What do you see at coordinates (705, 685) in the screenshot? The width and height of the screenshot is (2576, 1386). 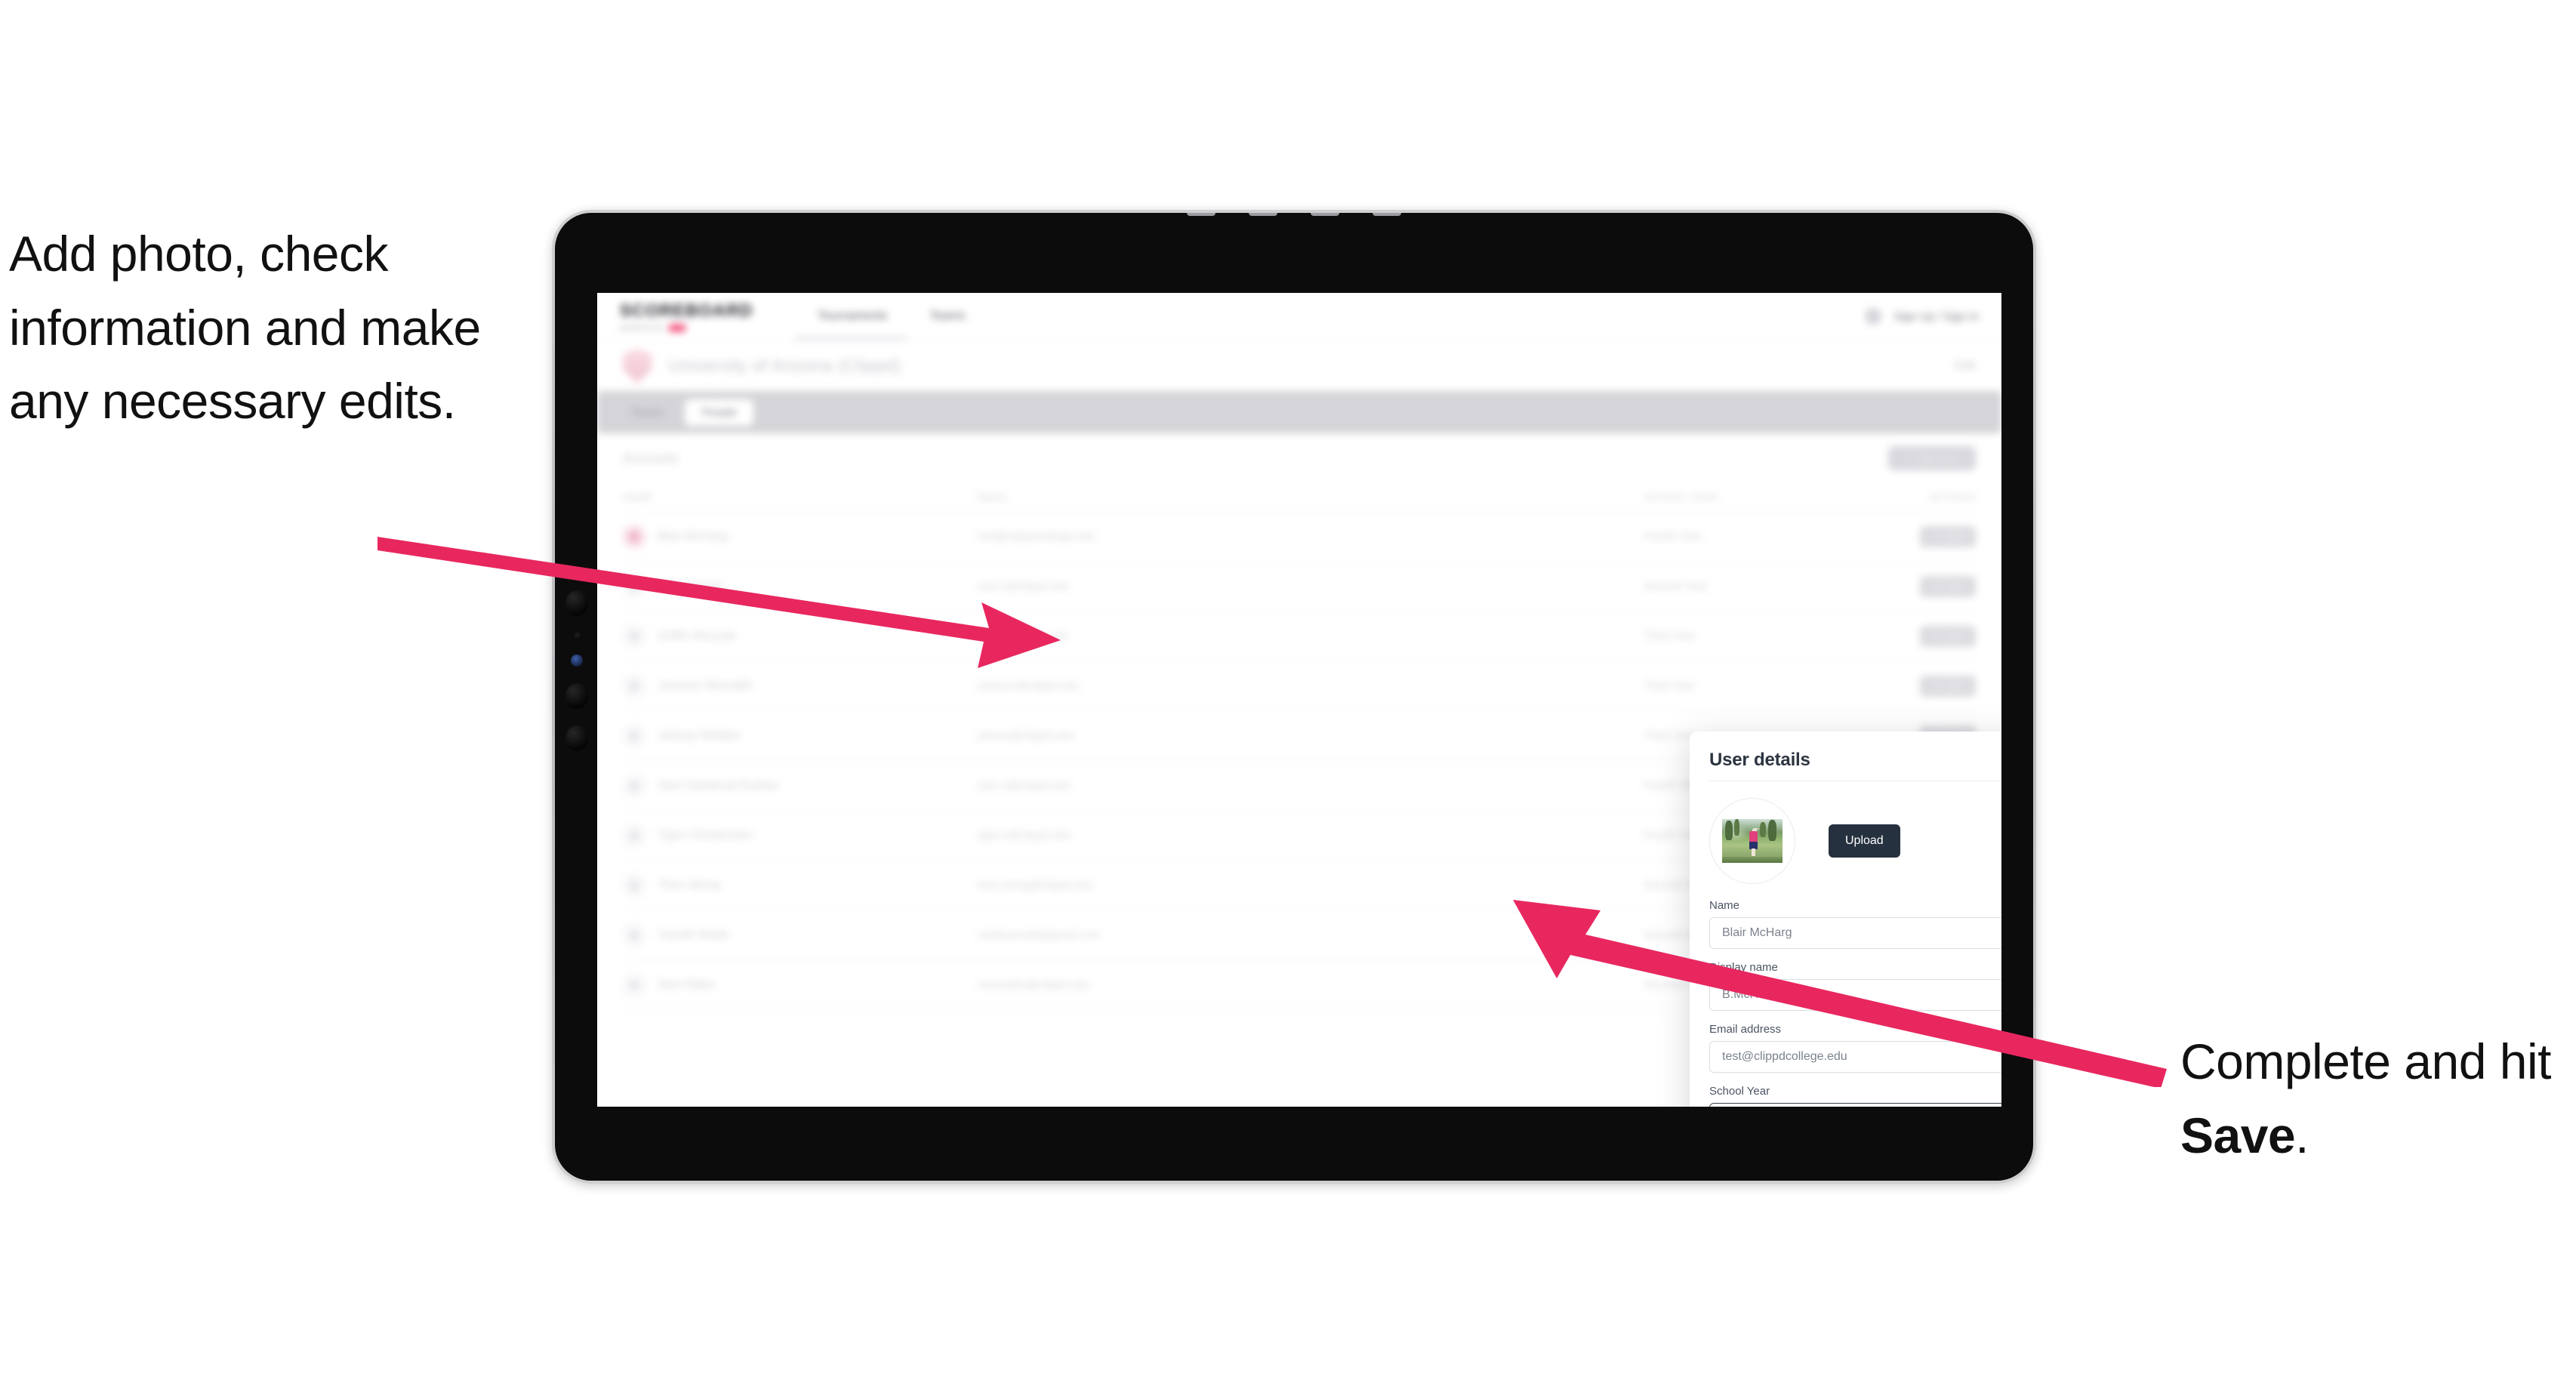 I see `row-name-label: Jackson Meredith` at bounding box center [705, 685].